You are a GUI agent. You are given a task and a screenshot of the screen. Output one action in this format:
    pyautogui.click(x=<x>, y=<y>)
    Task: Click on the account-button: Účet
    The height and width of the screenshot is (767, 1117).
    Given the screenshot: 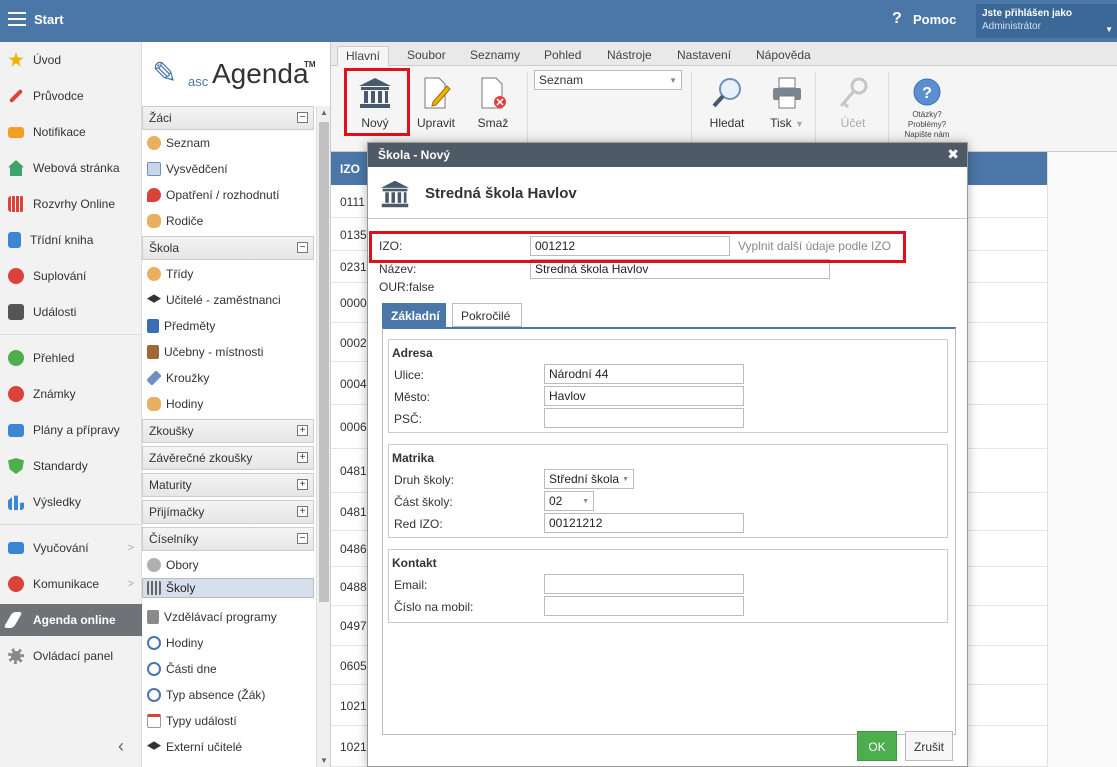 What is the action you would take?
    pyautogui.click(x=853, y=103)
    